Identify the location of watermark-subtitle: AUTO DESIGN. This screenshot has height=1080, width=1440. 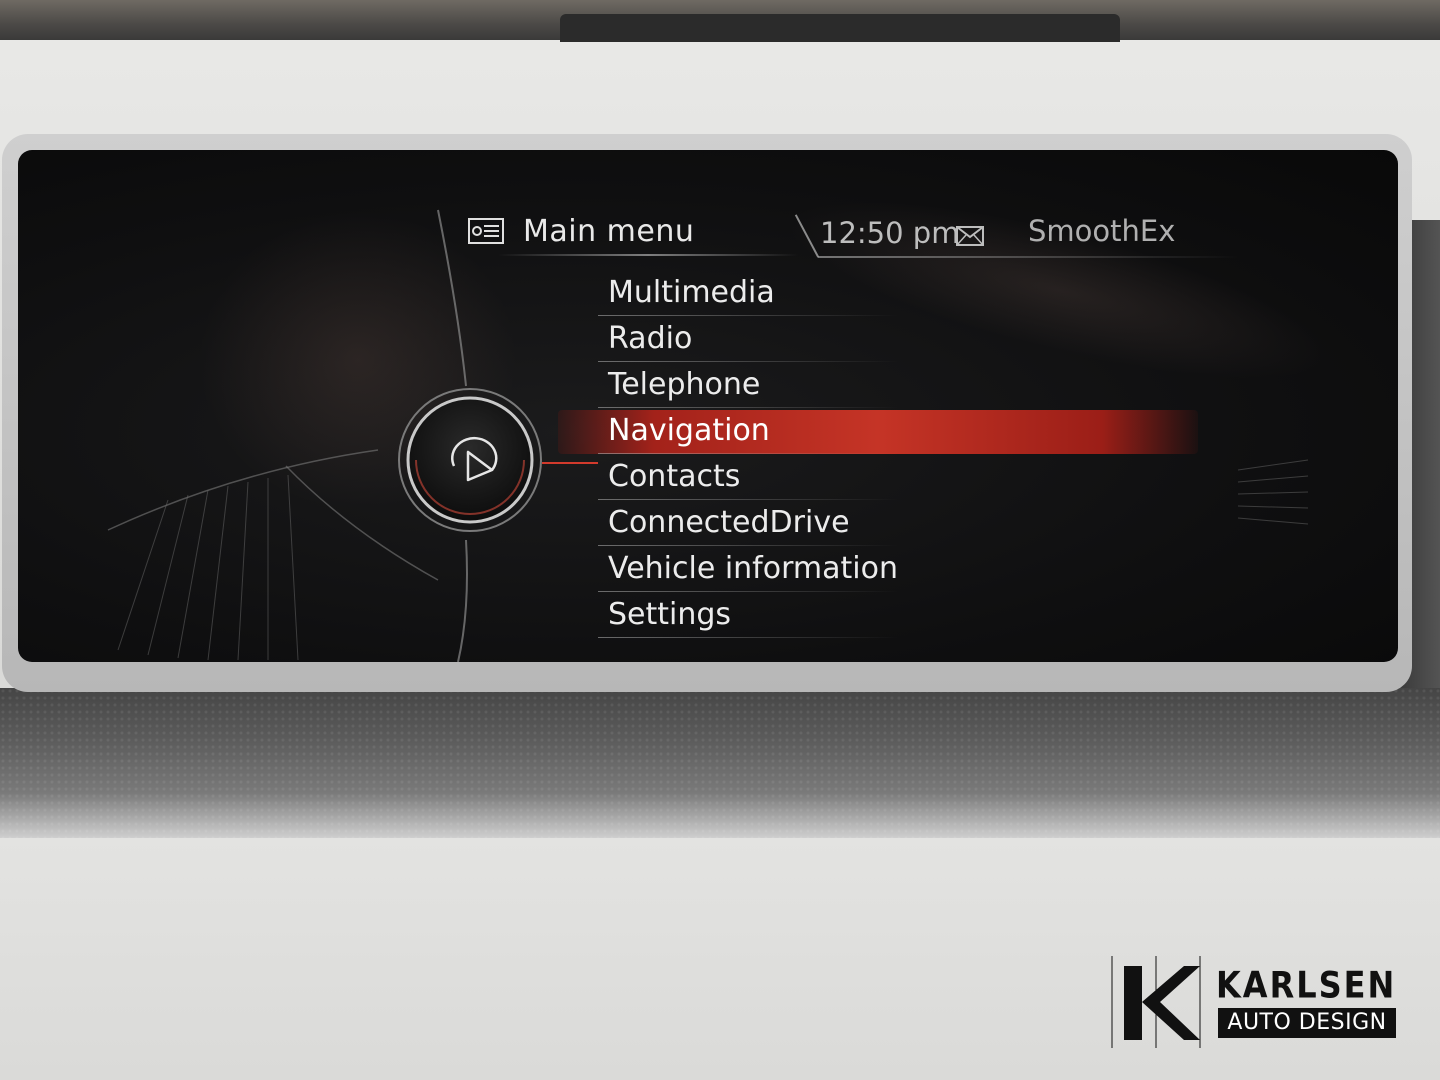
(1307, 1023).